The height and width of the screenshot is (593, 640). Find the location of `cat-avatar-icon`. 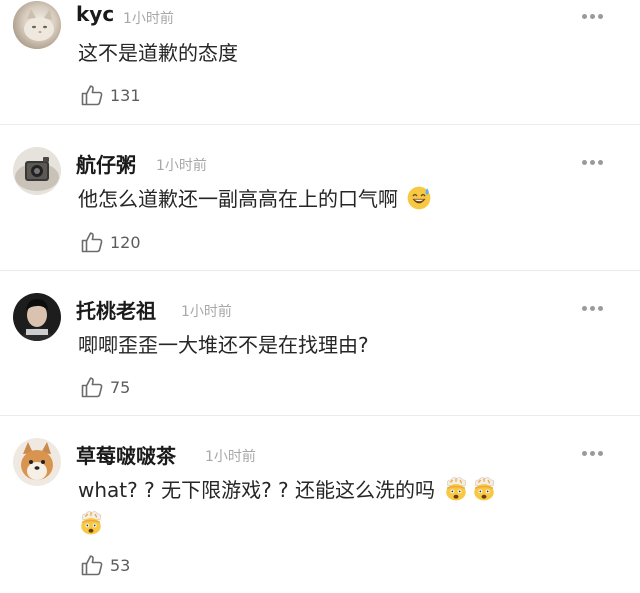

cat-avatar-icon is located at coordinates (37, 25).